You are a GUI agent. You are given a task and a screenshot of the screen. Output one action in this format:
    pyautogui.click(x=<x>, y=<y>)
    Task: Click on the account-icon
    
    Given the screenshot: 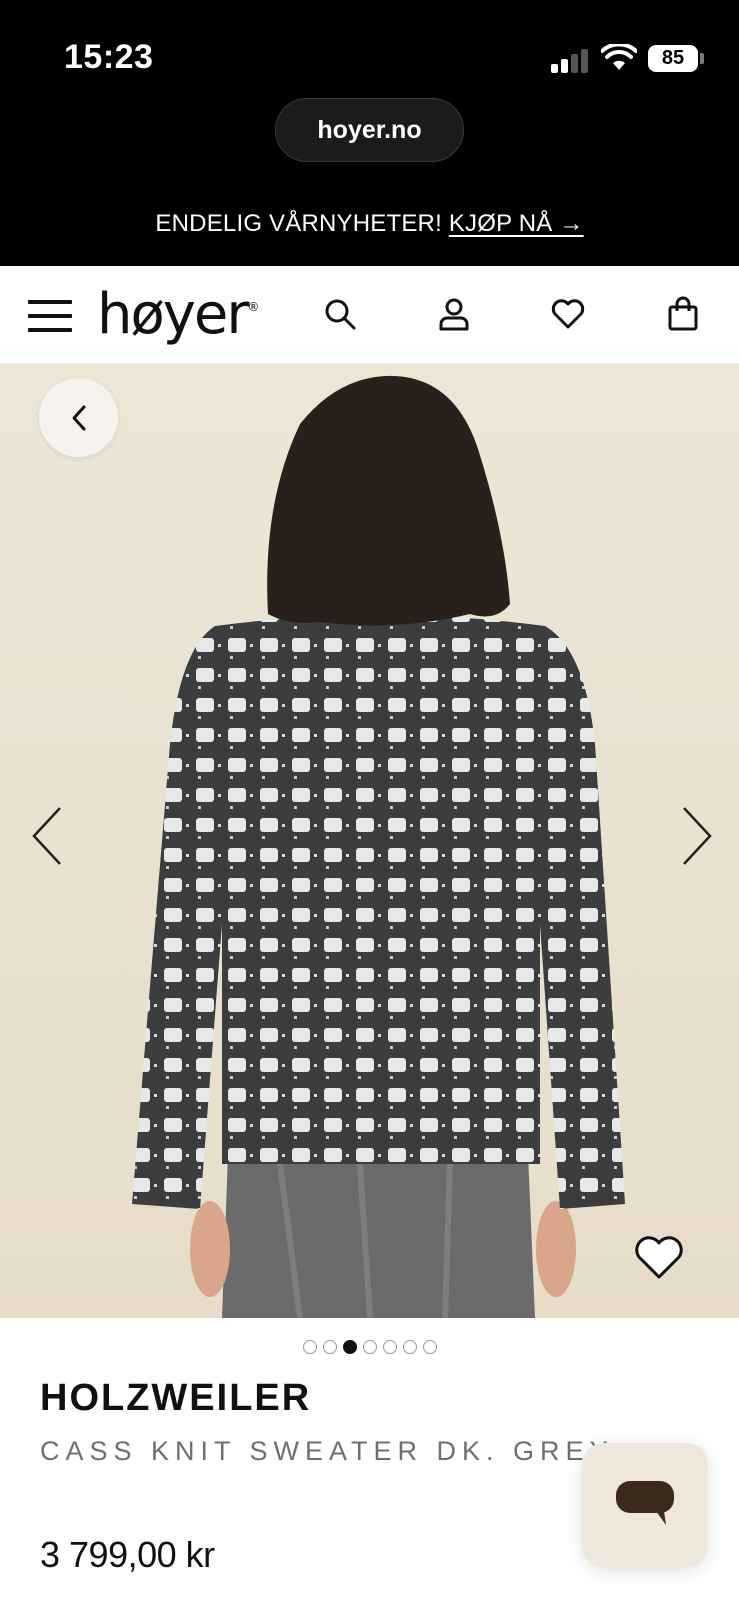 What is the action you would take?
    pyautogui.click(x=454, y=314)
    